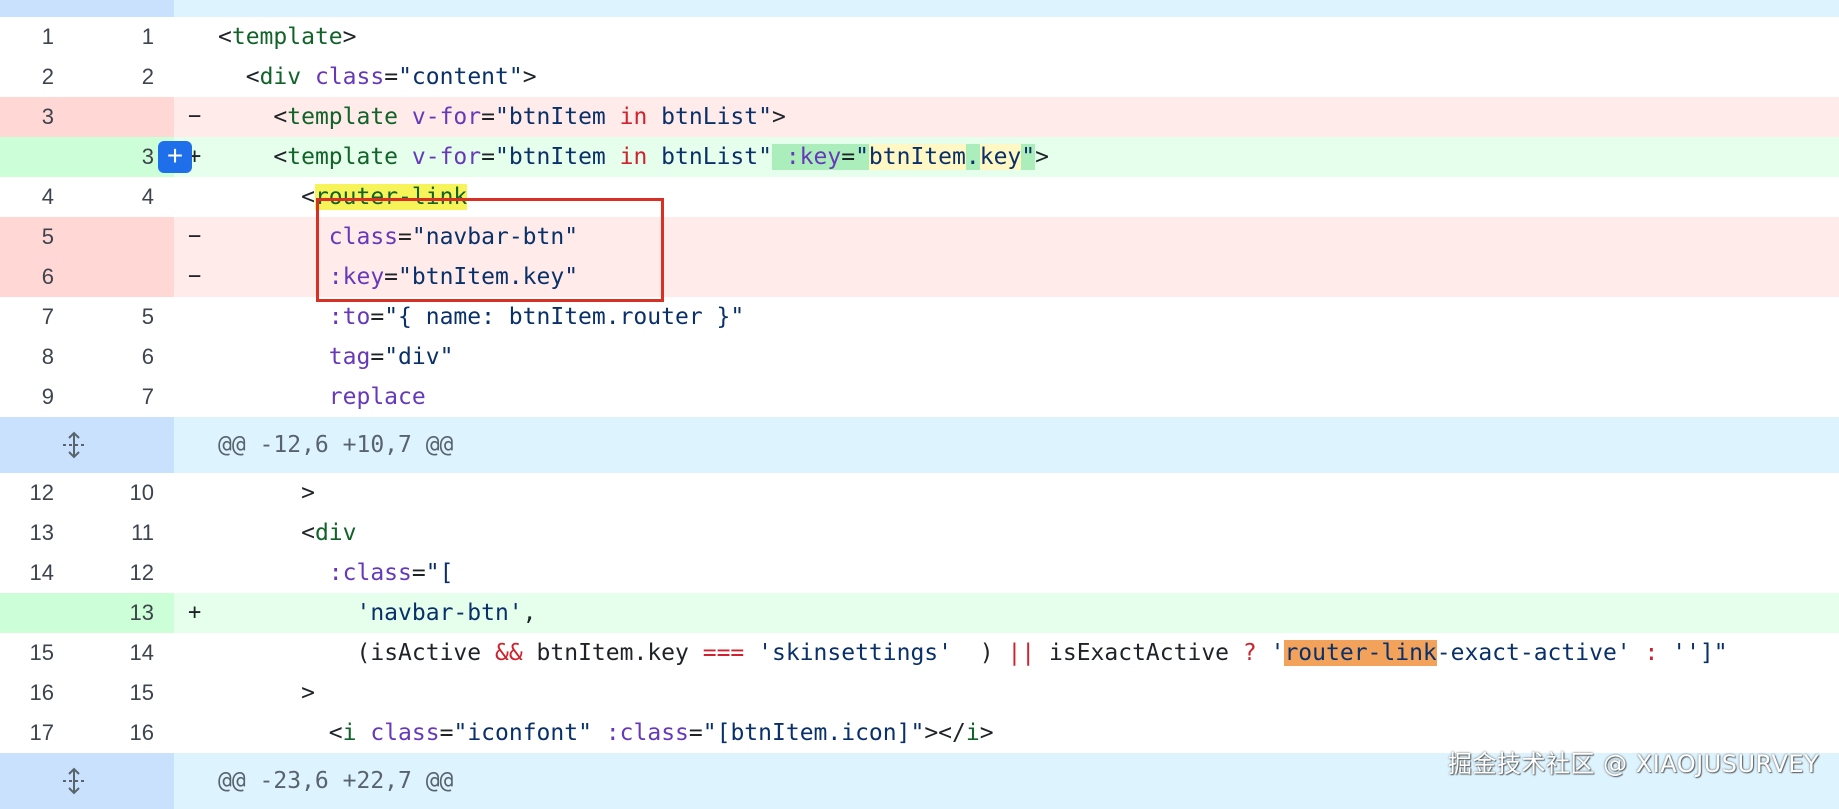 The height and width of the screenshot is (809, 1839). What do you see at coordinates (27, 653) in the screenshot?
I see `old-line-number: 15` at bounding box center [27, 653].